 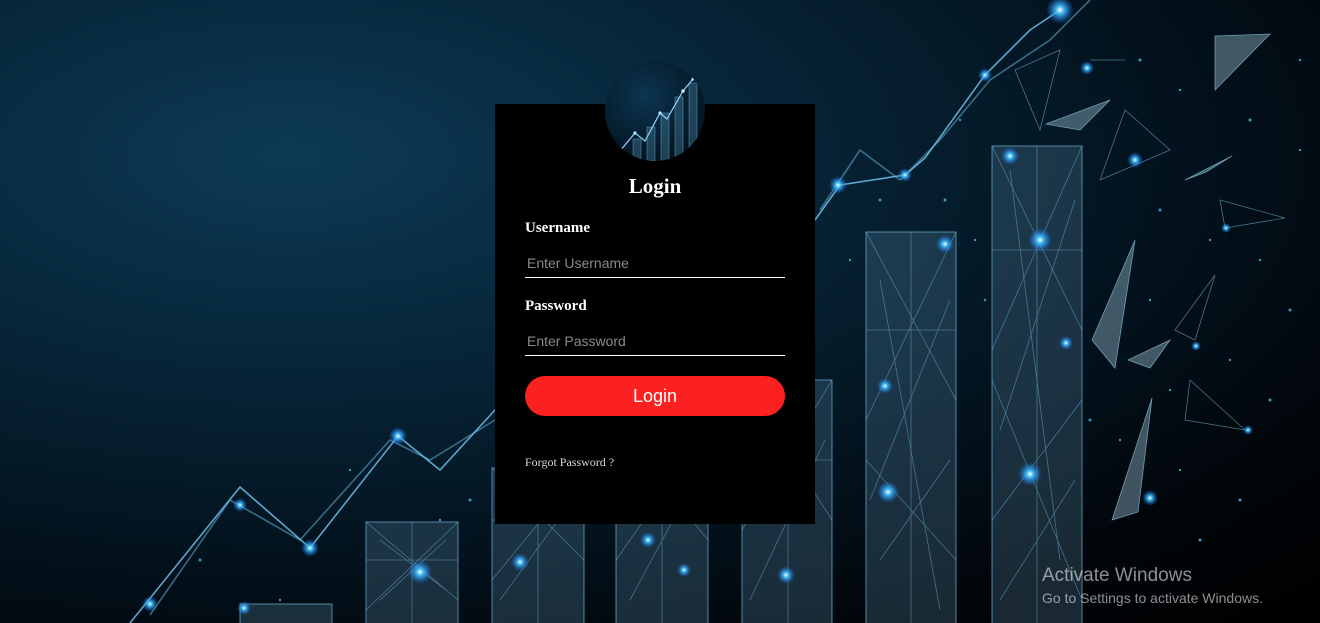 I want to click on username-input, so click(x=655, y=263).